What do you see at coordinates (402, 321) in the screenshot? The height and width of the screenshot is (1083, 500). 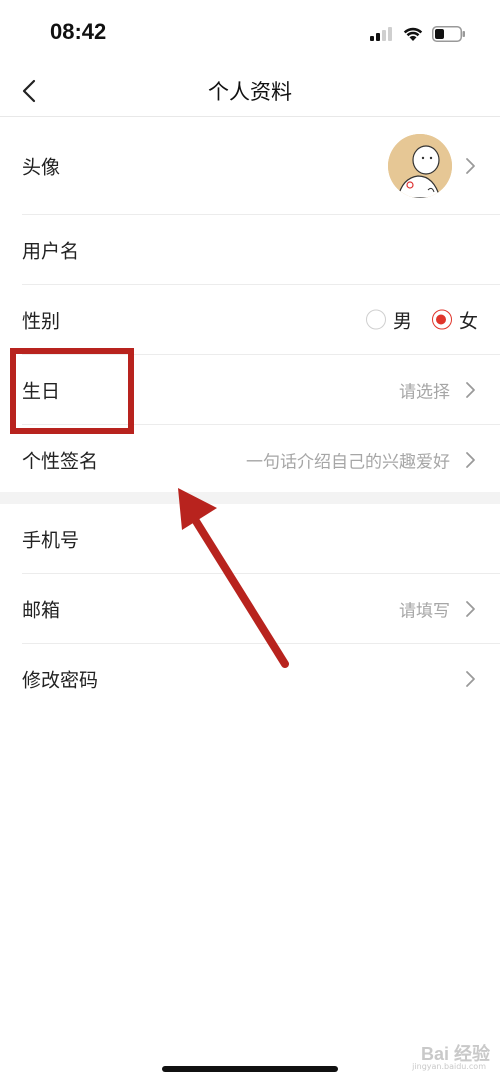 I see `male-label: 男` at bounding box center [402, 321].